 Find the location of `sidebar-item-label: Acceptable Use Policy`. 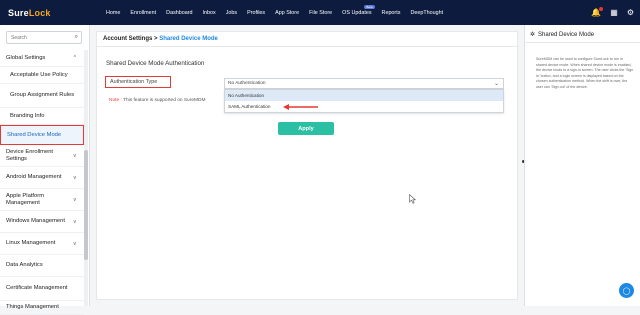

sidebar-item-label: Acceptable Use Policy is located at coordinates (39, 74).